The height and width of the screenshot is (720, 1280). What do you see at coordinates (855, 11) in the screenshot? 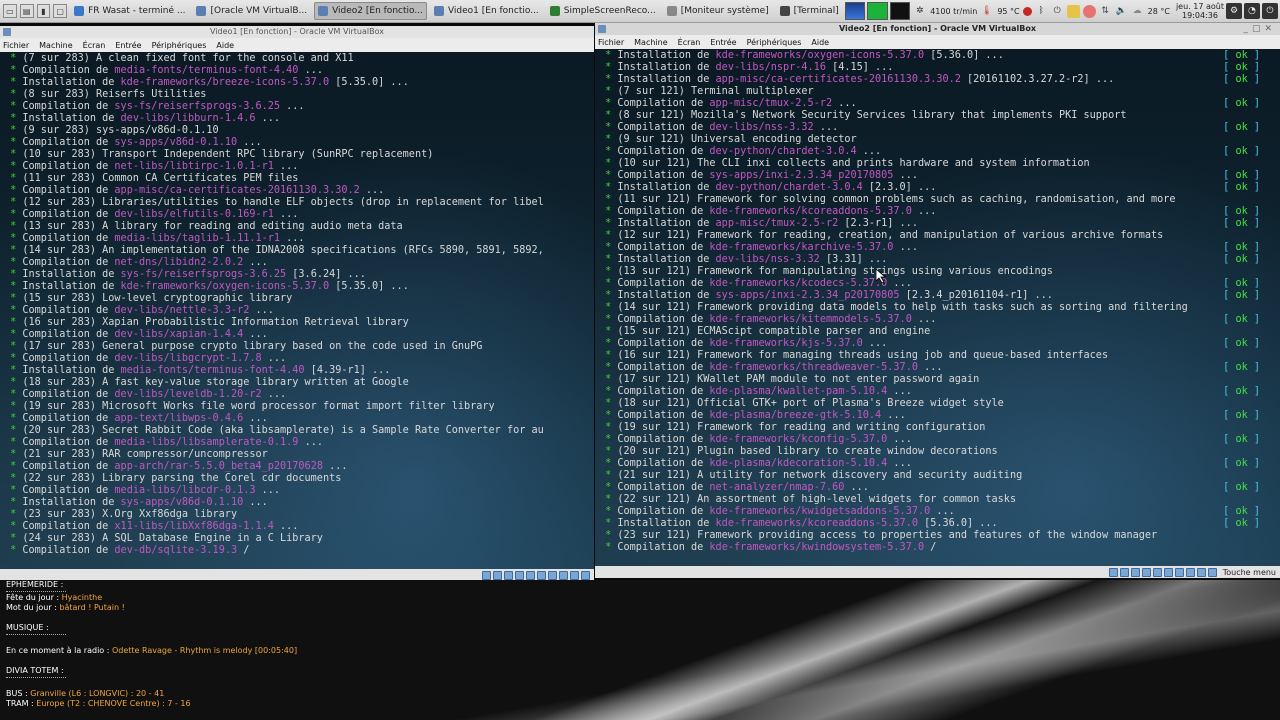
I see `cpu-graph` at bounding box center [855, 11].